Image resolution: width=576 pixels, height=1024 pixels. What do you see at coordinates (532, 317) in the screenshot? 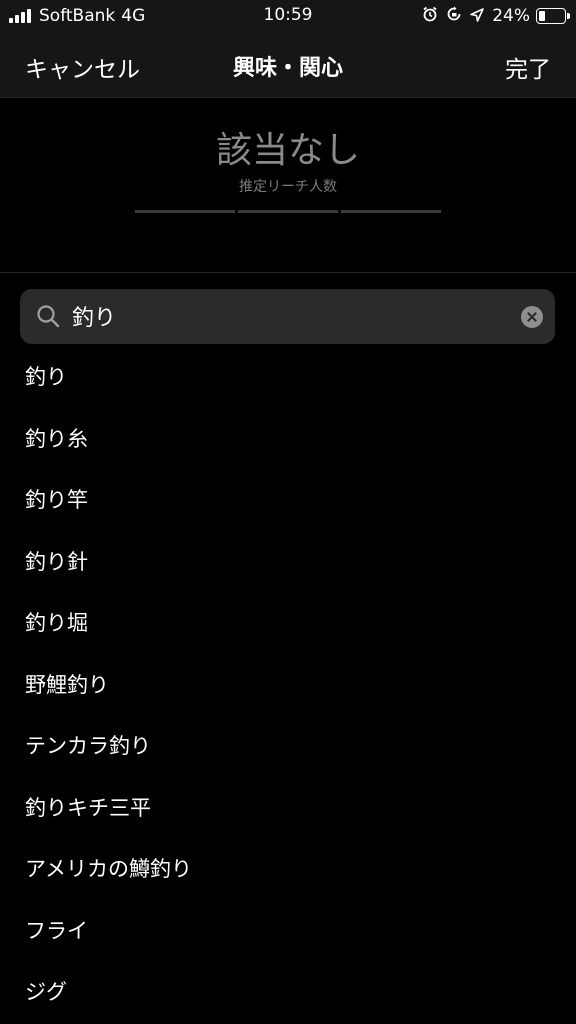
I see `clear-icon` at bounding box center [532, 317].